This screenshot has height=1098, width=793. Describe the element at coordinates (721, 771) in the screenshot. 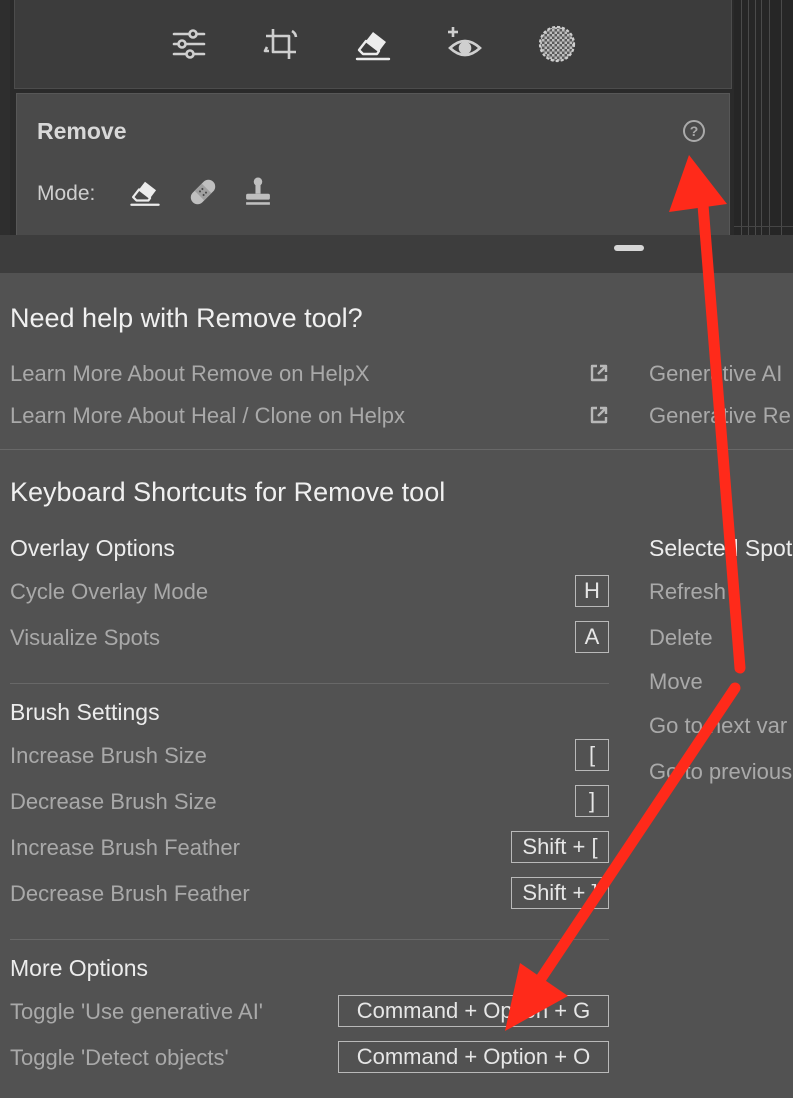

I see `selected-spot-item: Go to previous` at that location.